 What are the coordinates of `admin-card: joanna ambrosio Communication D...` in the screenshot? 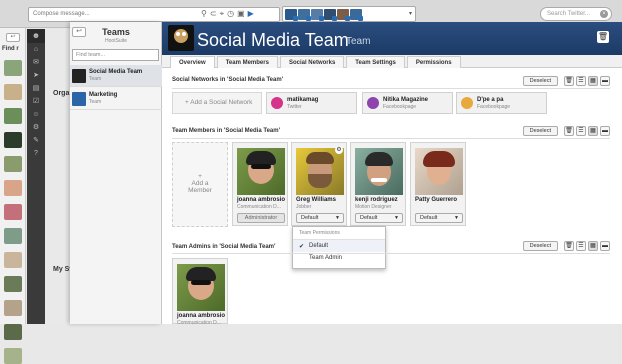 It's located at (200, 292).